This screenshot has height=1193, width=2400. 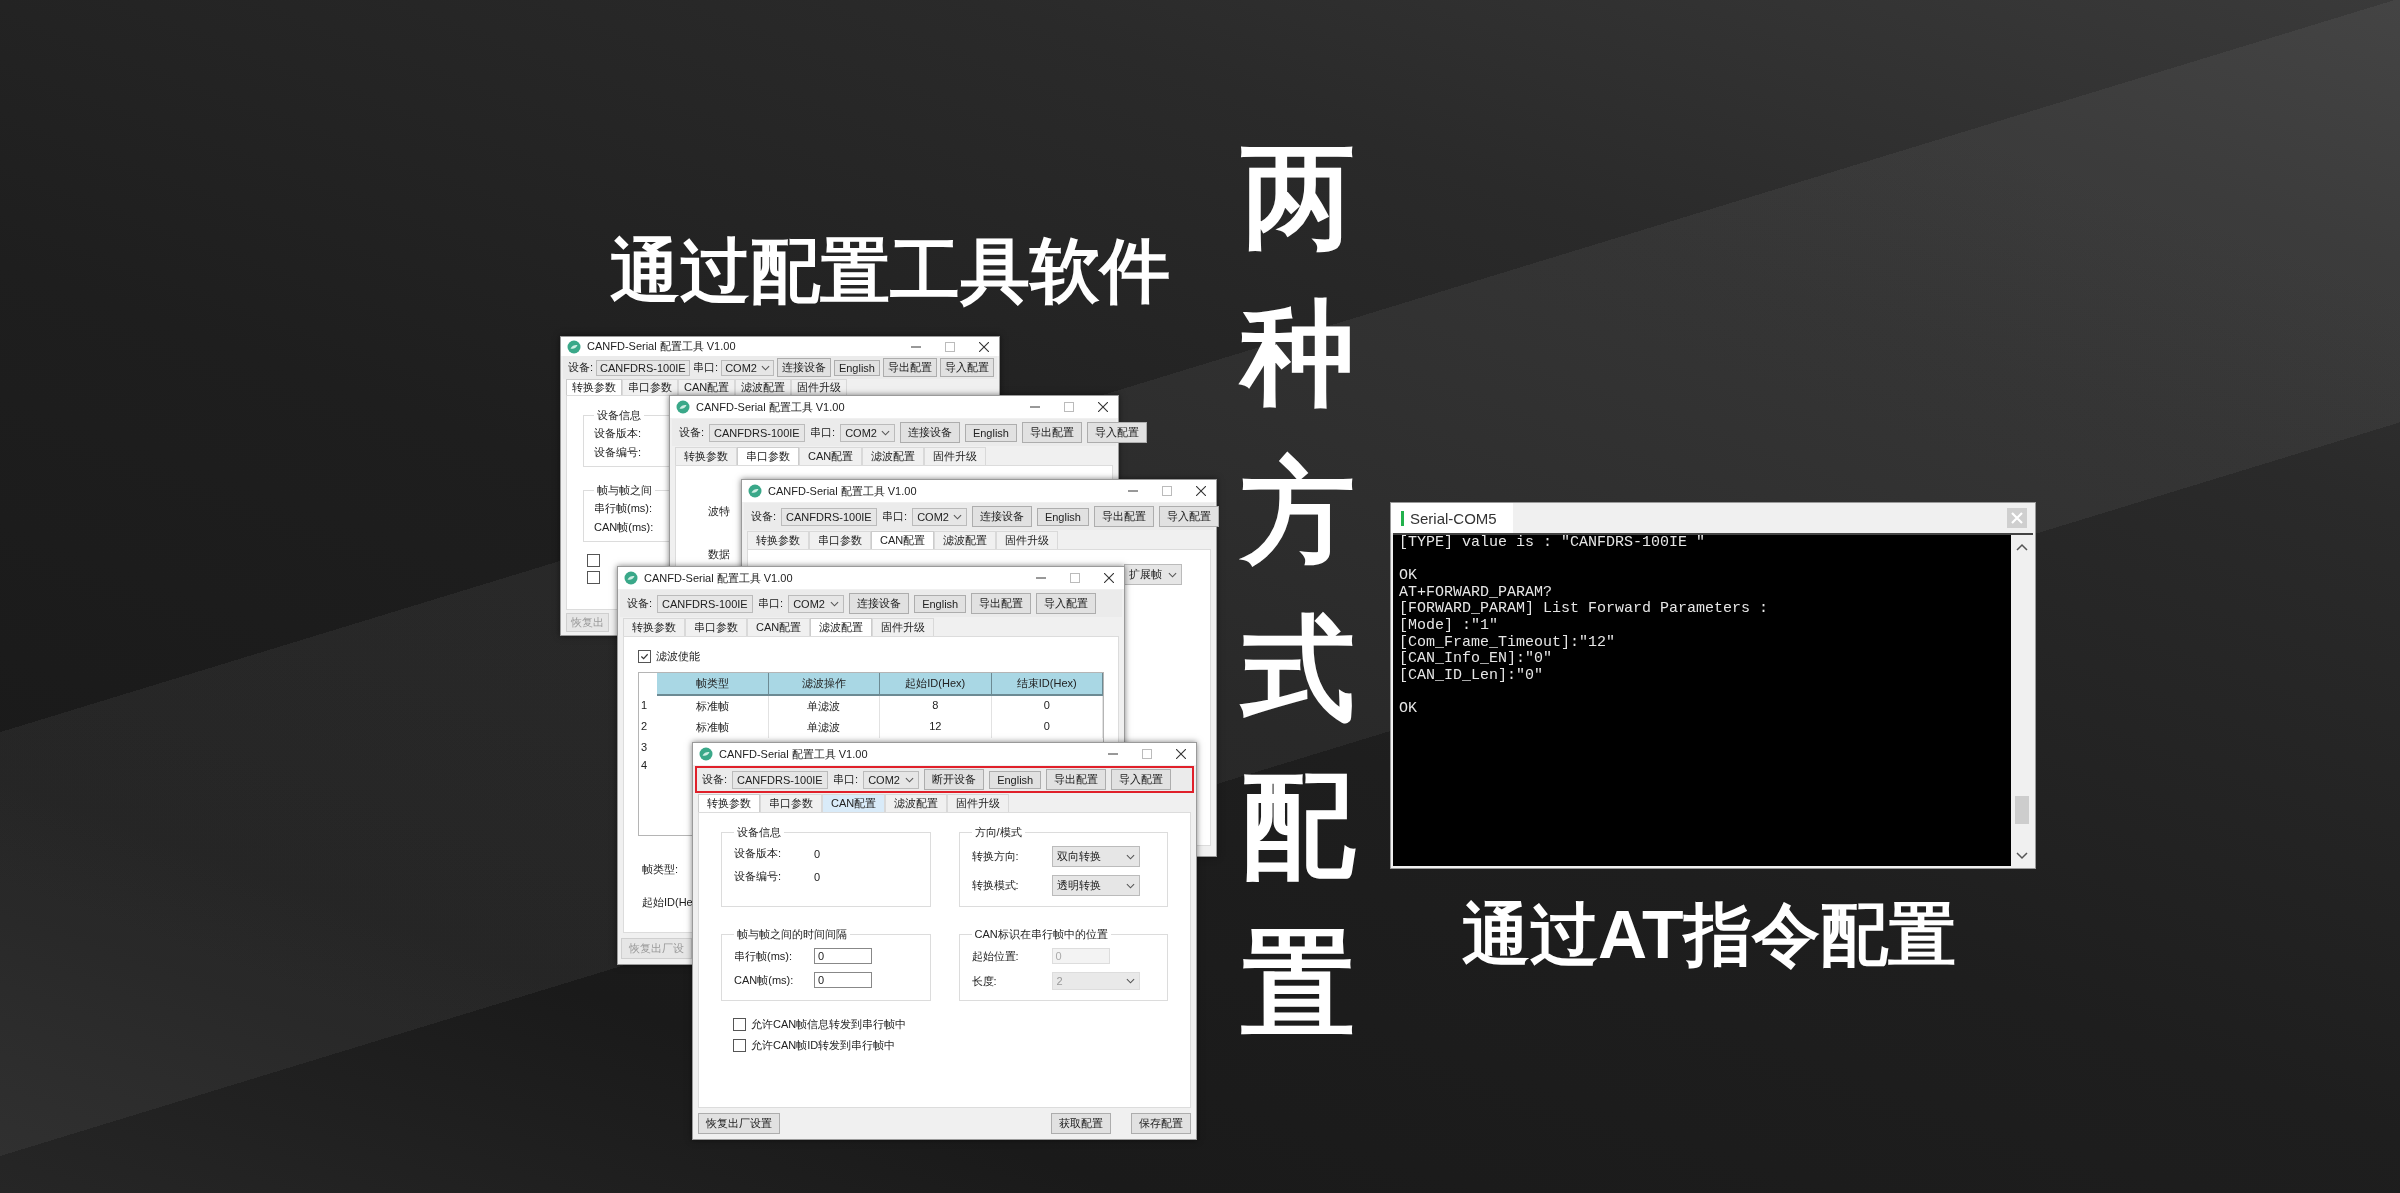 What do you see at coordinates (829, 1024) in the screenshot?
I see `checkbox-label: 允许CAN帧信息转发到串行帧中` at bounding box center [829, 1024].